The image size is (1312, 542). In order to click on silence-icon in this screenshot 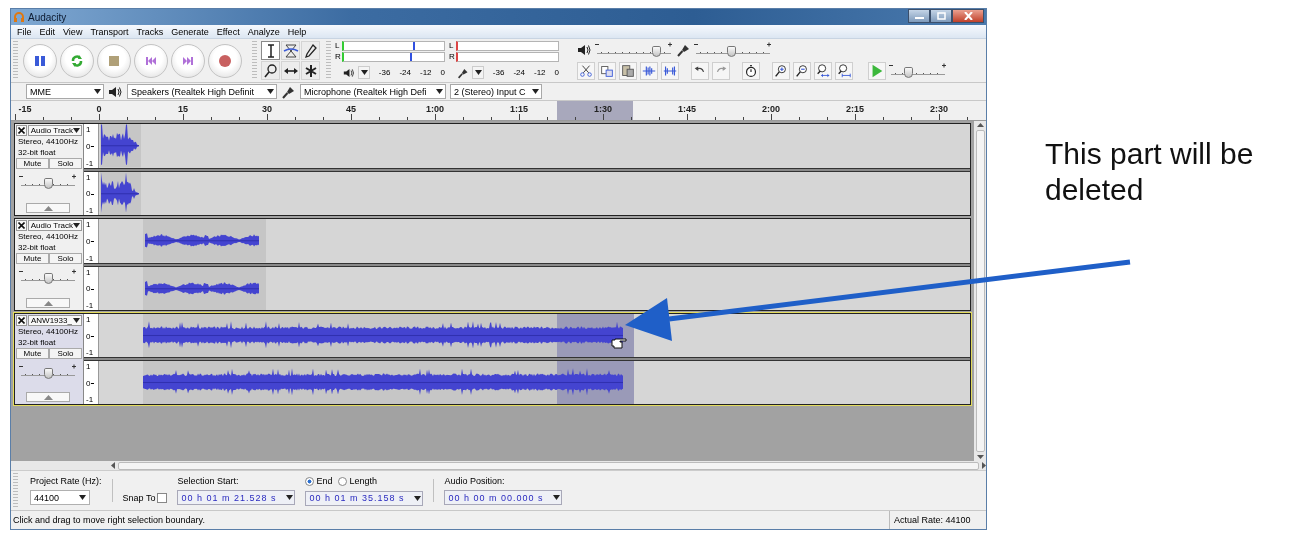, I will do `click(670, 70)`.